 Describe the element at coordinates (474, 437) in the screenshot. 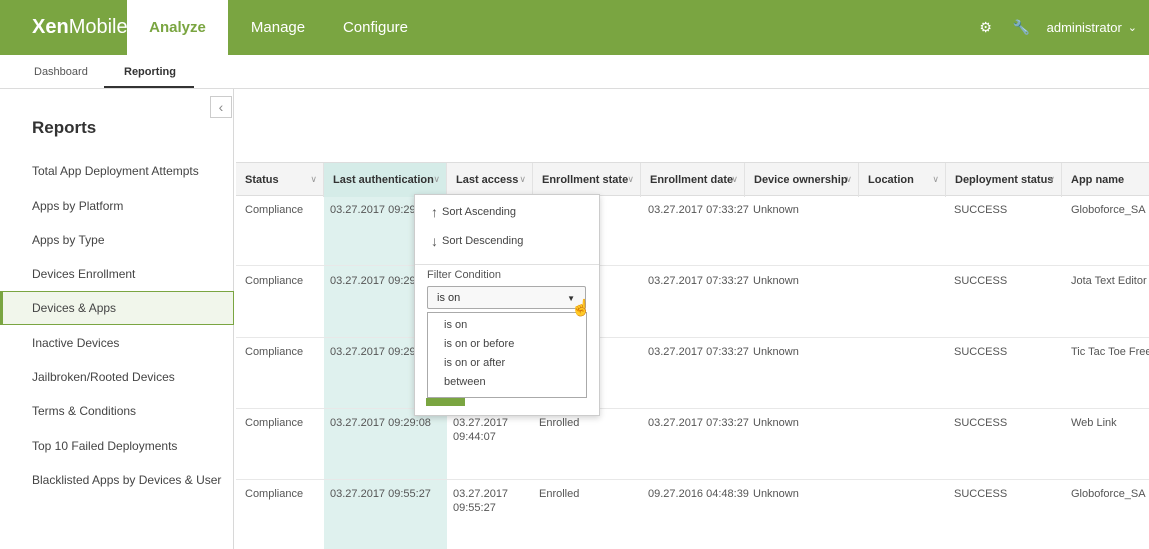

I see `cell-last-access-time: 09:44:07` at that location.